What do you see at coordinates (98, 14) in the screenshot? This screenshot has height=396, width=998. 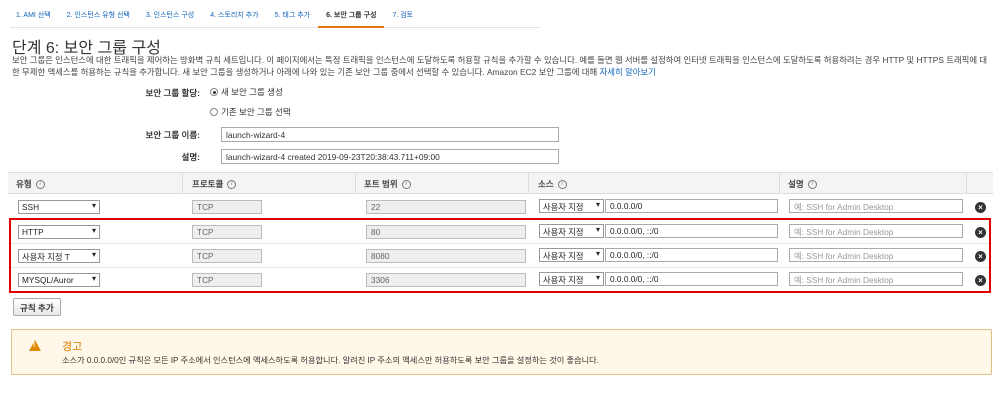 I see `tab-instance-type: 2. 인스턴스 유형 선택` at bounding box center [98, 14].